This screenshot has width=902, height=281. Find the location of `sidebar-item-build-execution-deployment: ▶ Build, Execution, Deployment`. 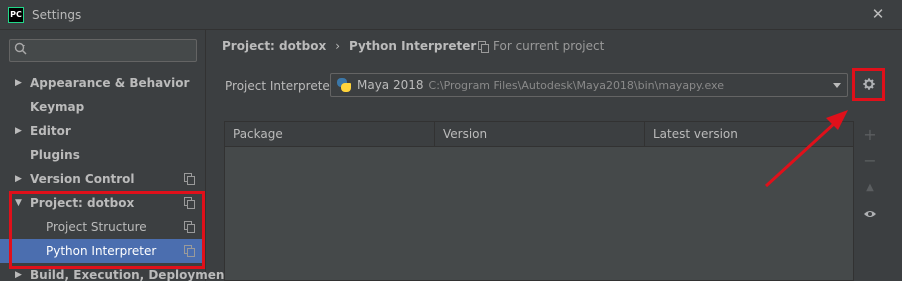

sidebar-item-build-execution-deployment: ▶ Build, Execution, Deployment is located at coordinates (115, 272).